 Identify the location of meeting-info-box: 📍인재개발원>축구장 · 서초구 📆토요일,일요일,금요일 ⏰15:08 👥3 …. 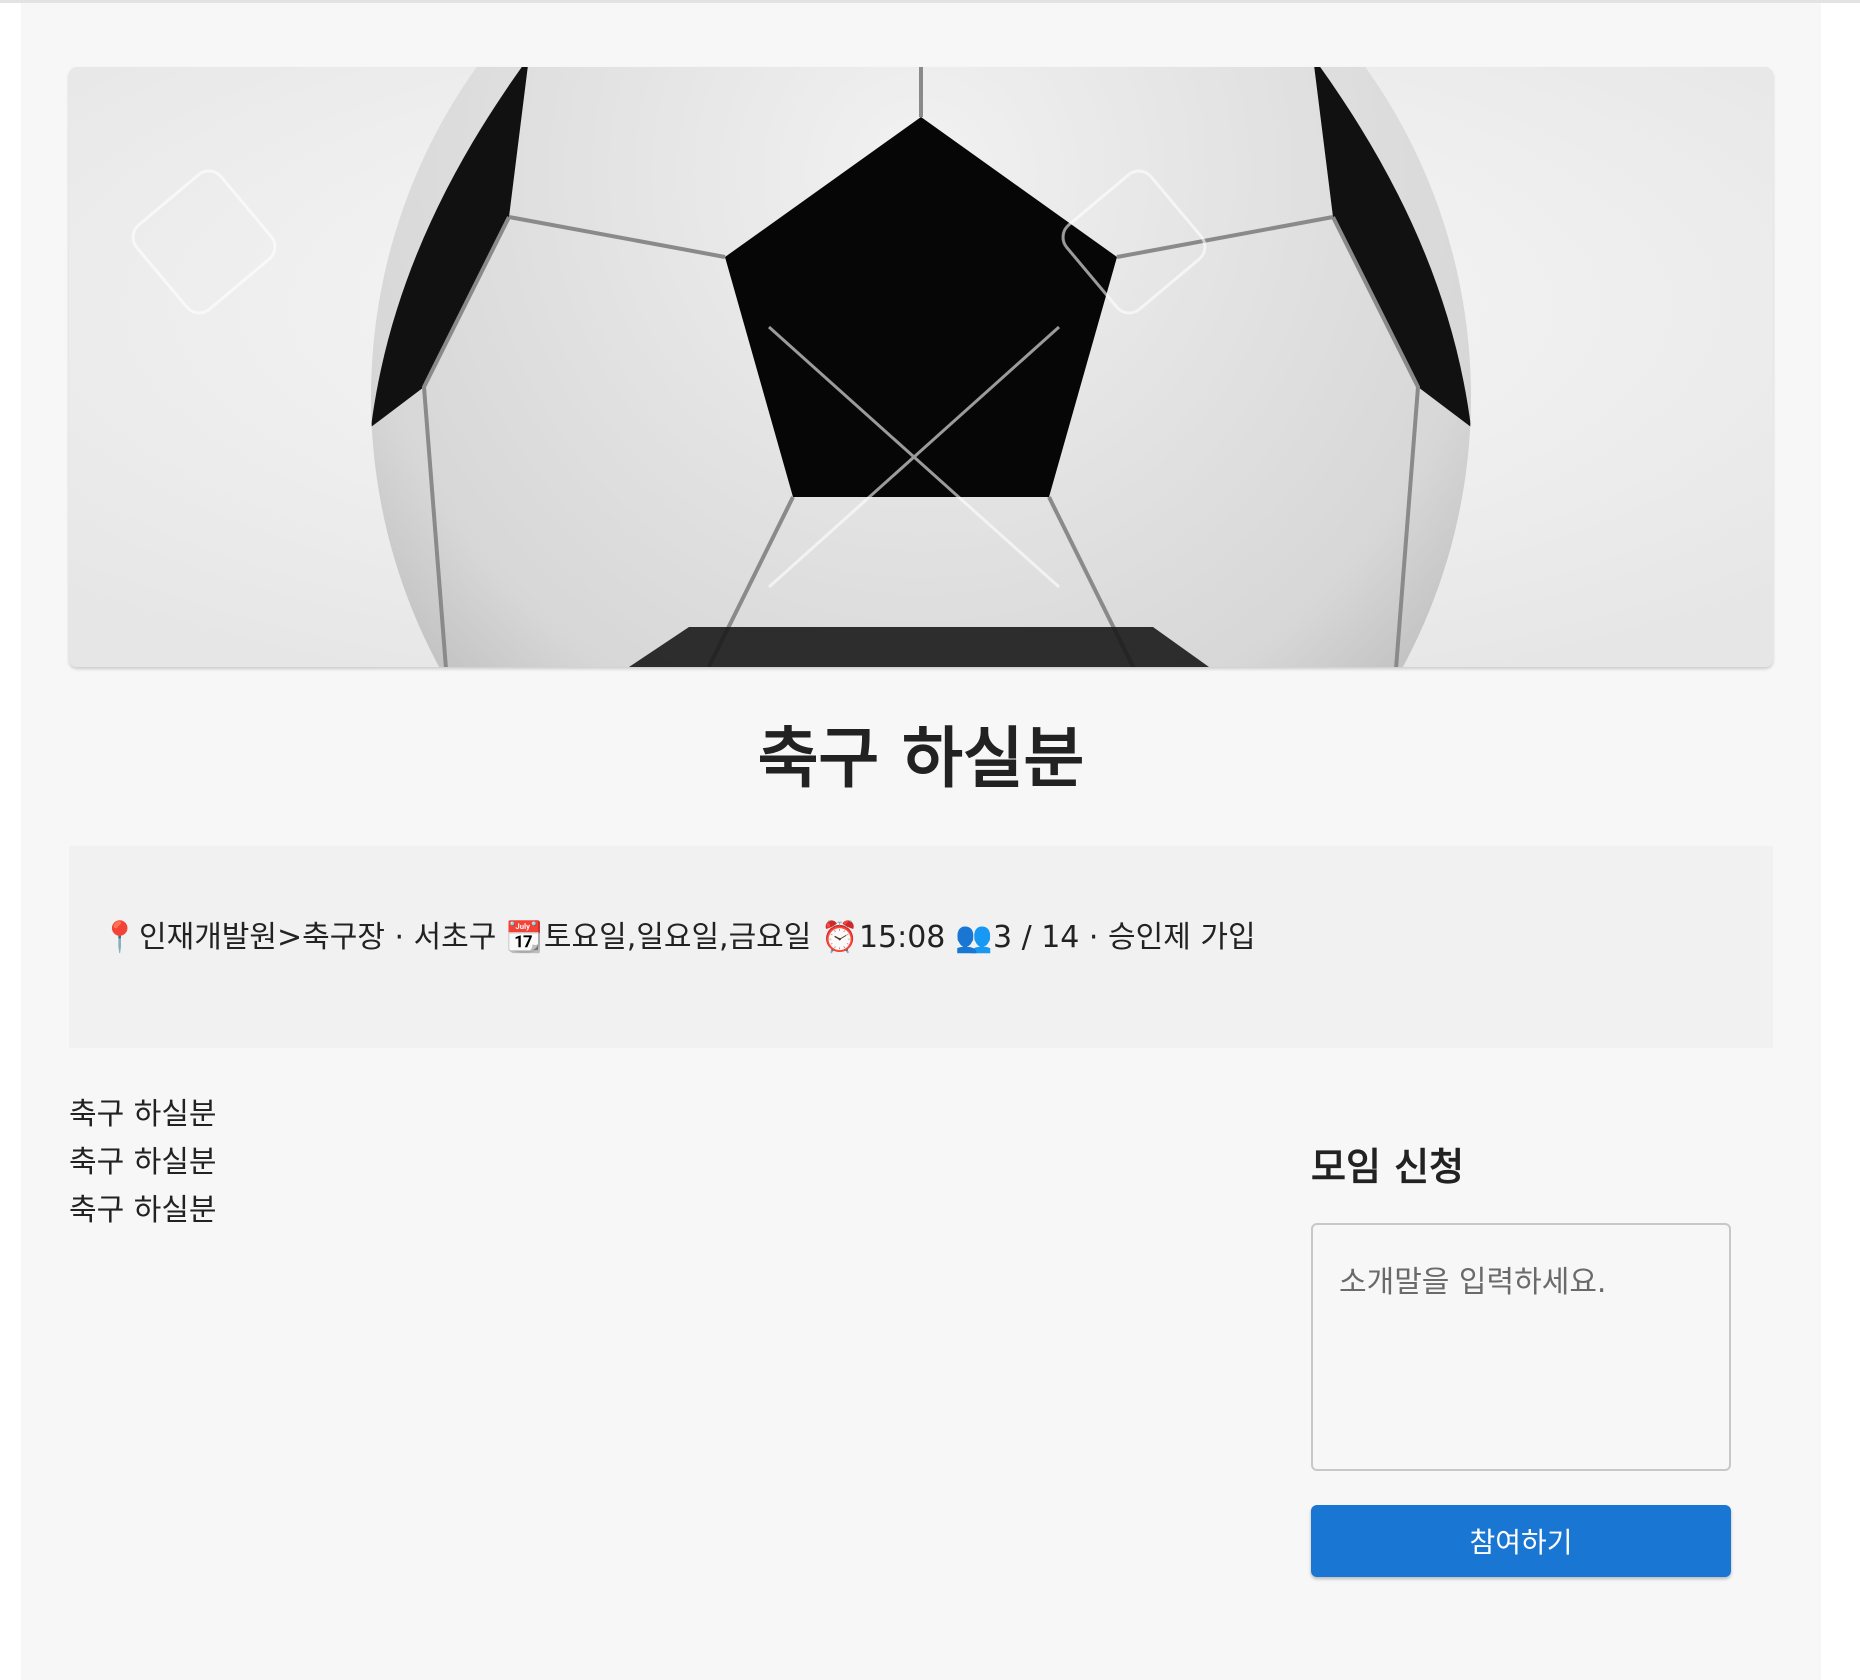
(921, 947).